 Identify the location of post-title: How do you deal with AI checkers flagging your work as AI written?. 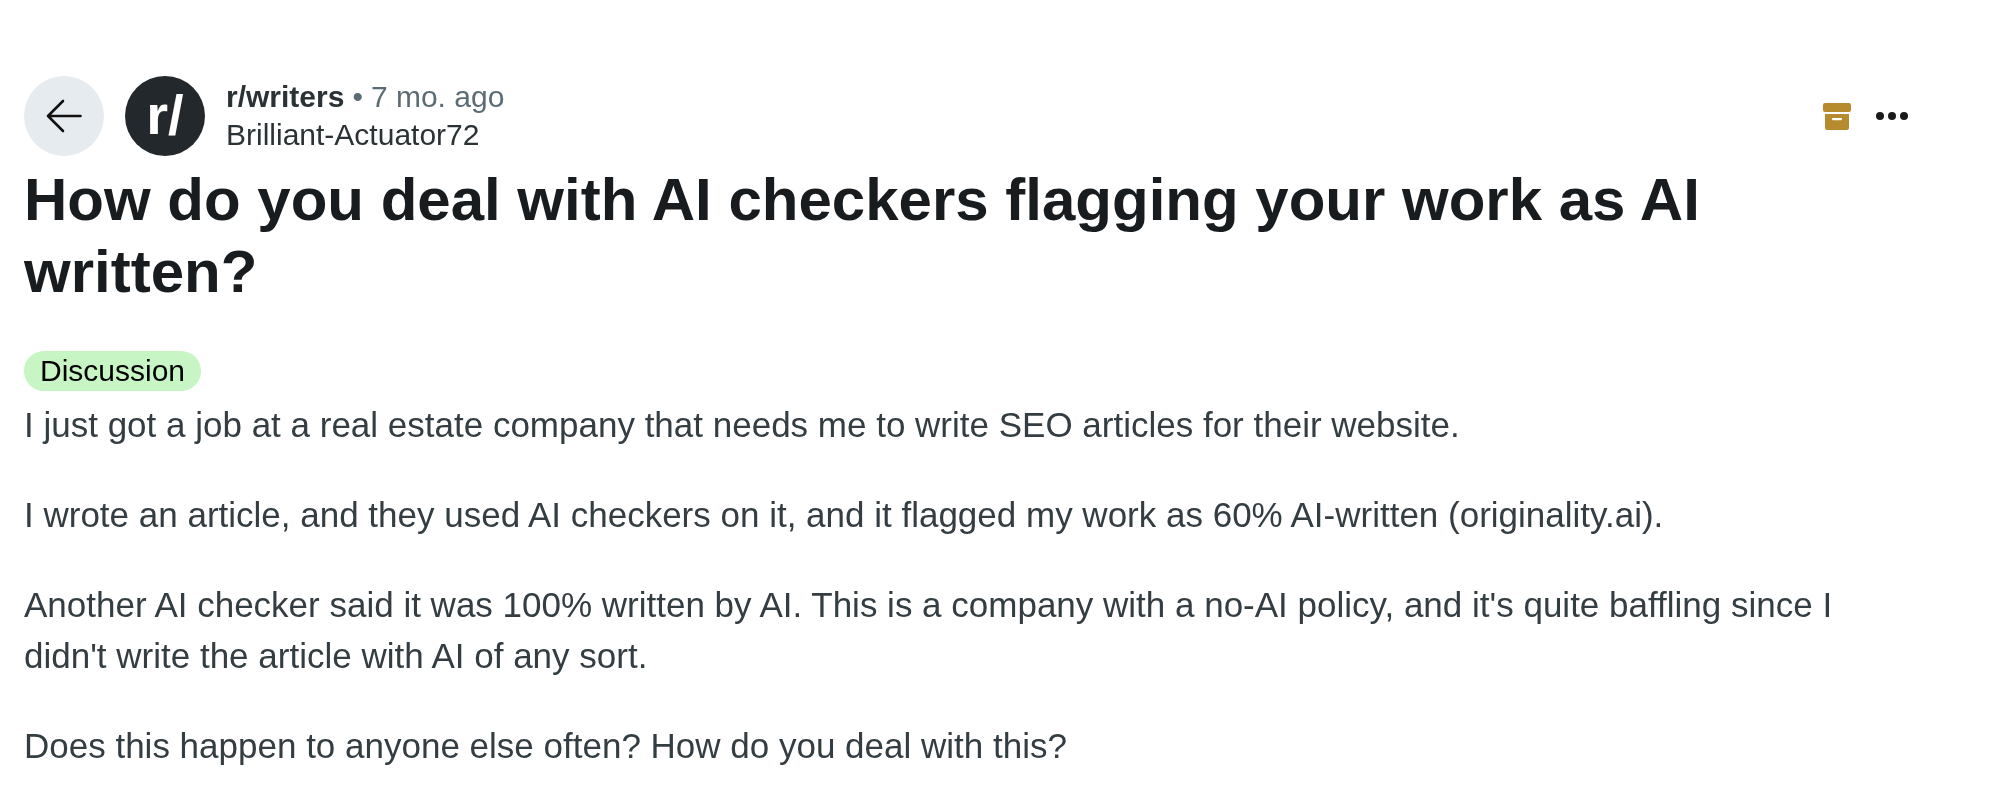
(862, 236).